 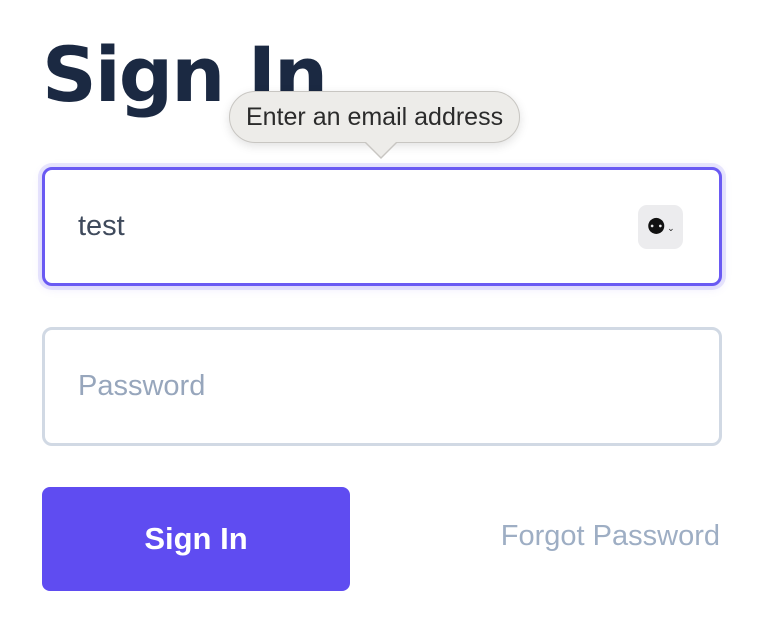 I want to click on forgot-password-link: Forgot Password, so click(x=610, y=536).